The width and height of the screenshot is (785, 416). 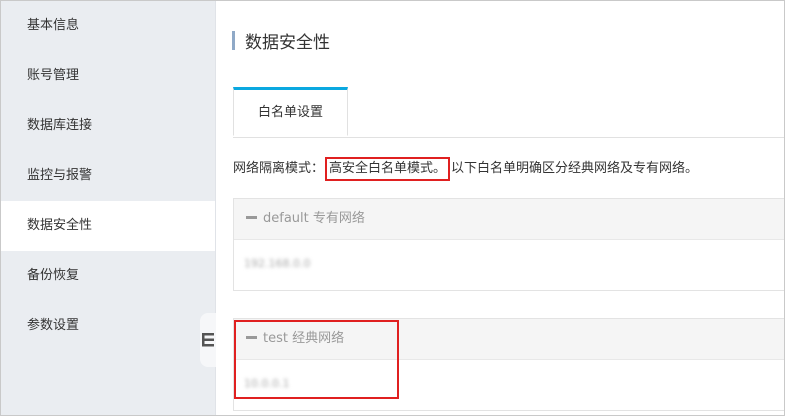 I want to click on sidebar-item-label: 数据安全性, so click(x=60, y=225).